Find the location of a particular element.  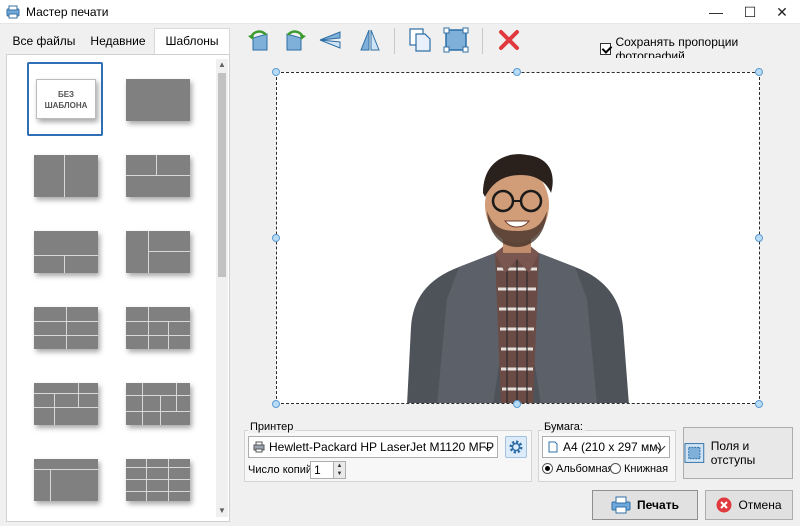

template-three-cols is located at coordinates (158, 176).